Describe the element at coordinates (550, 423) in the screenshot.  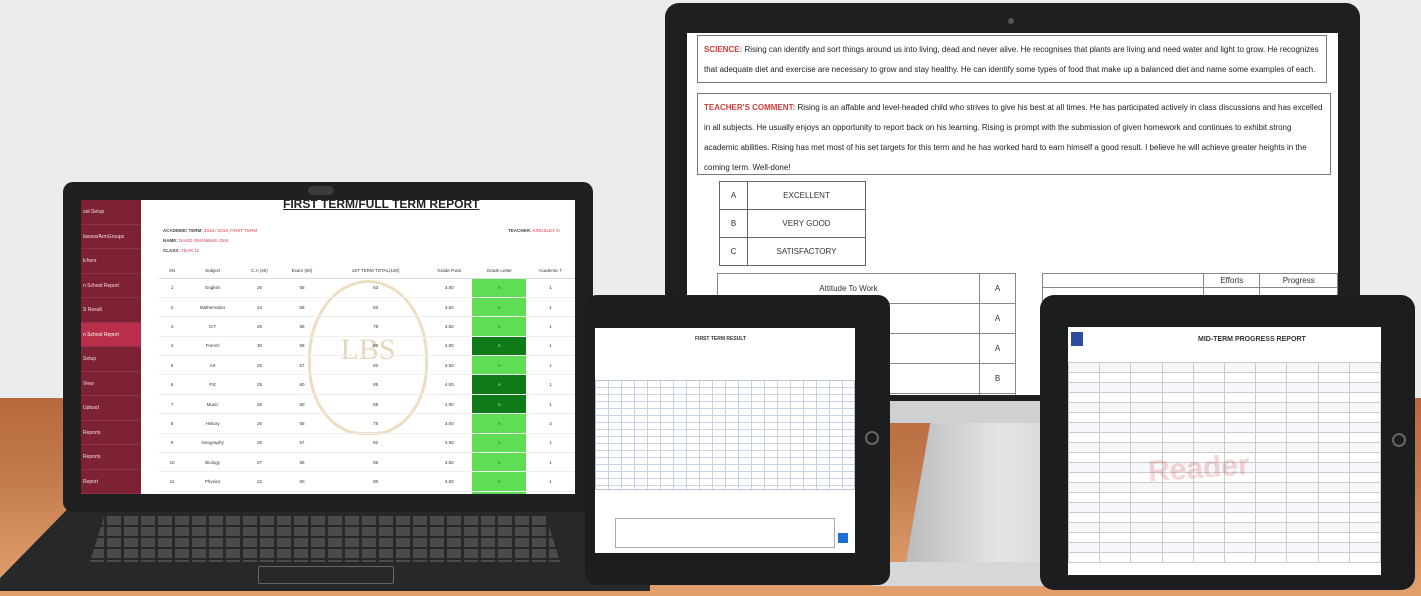
I see `cell-at: 2` at that location.